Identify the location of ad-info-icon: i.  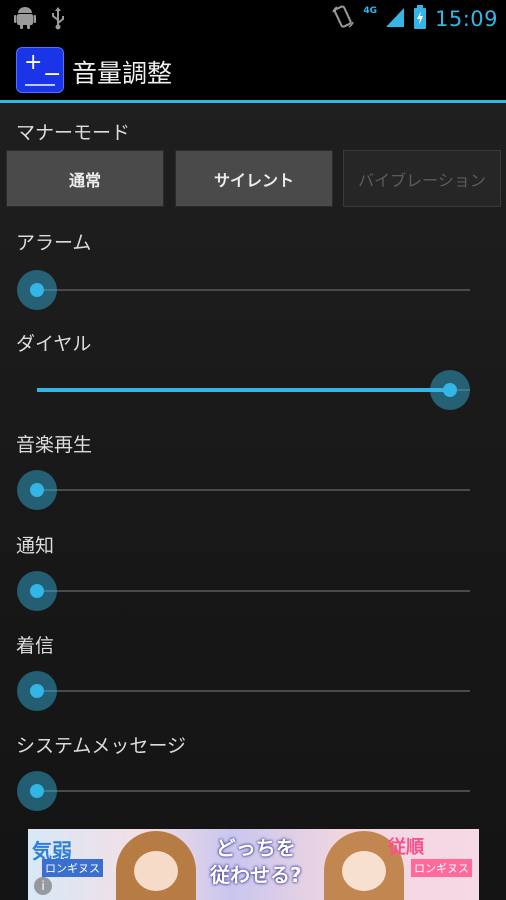
(43, 886).